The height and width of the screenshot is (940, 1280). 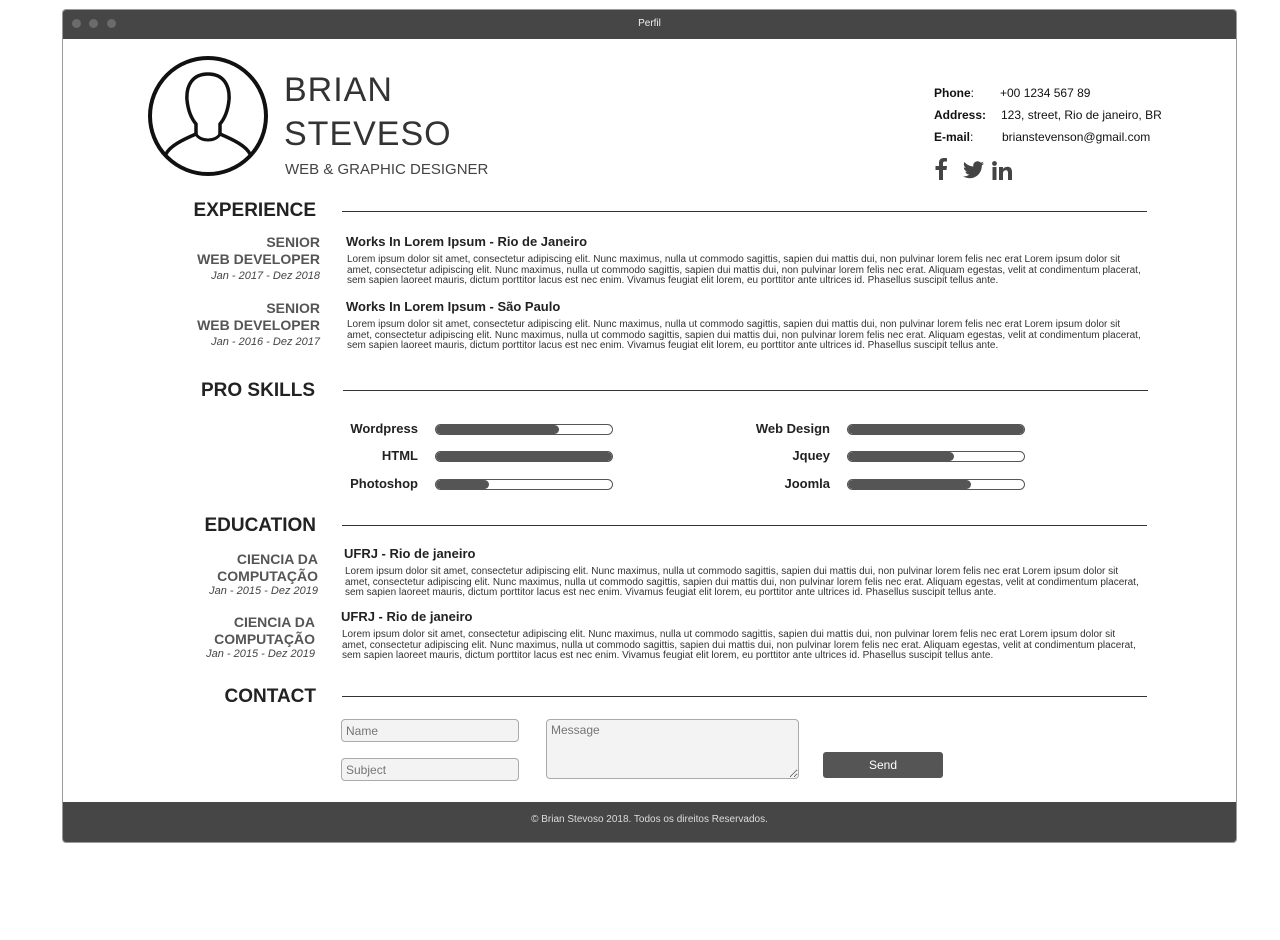 I want to click on user-silhouette-icon, so click(x=208, y=116).